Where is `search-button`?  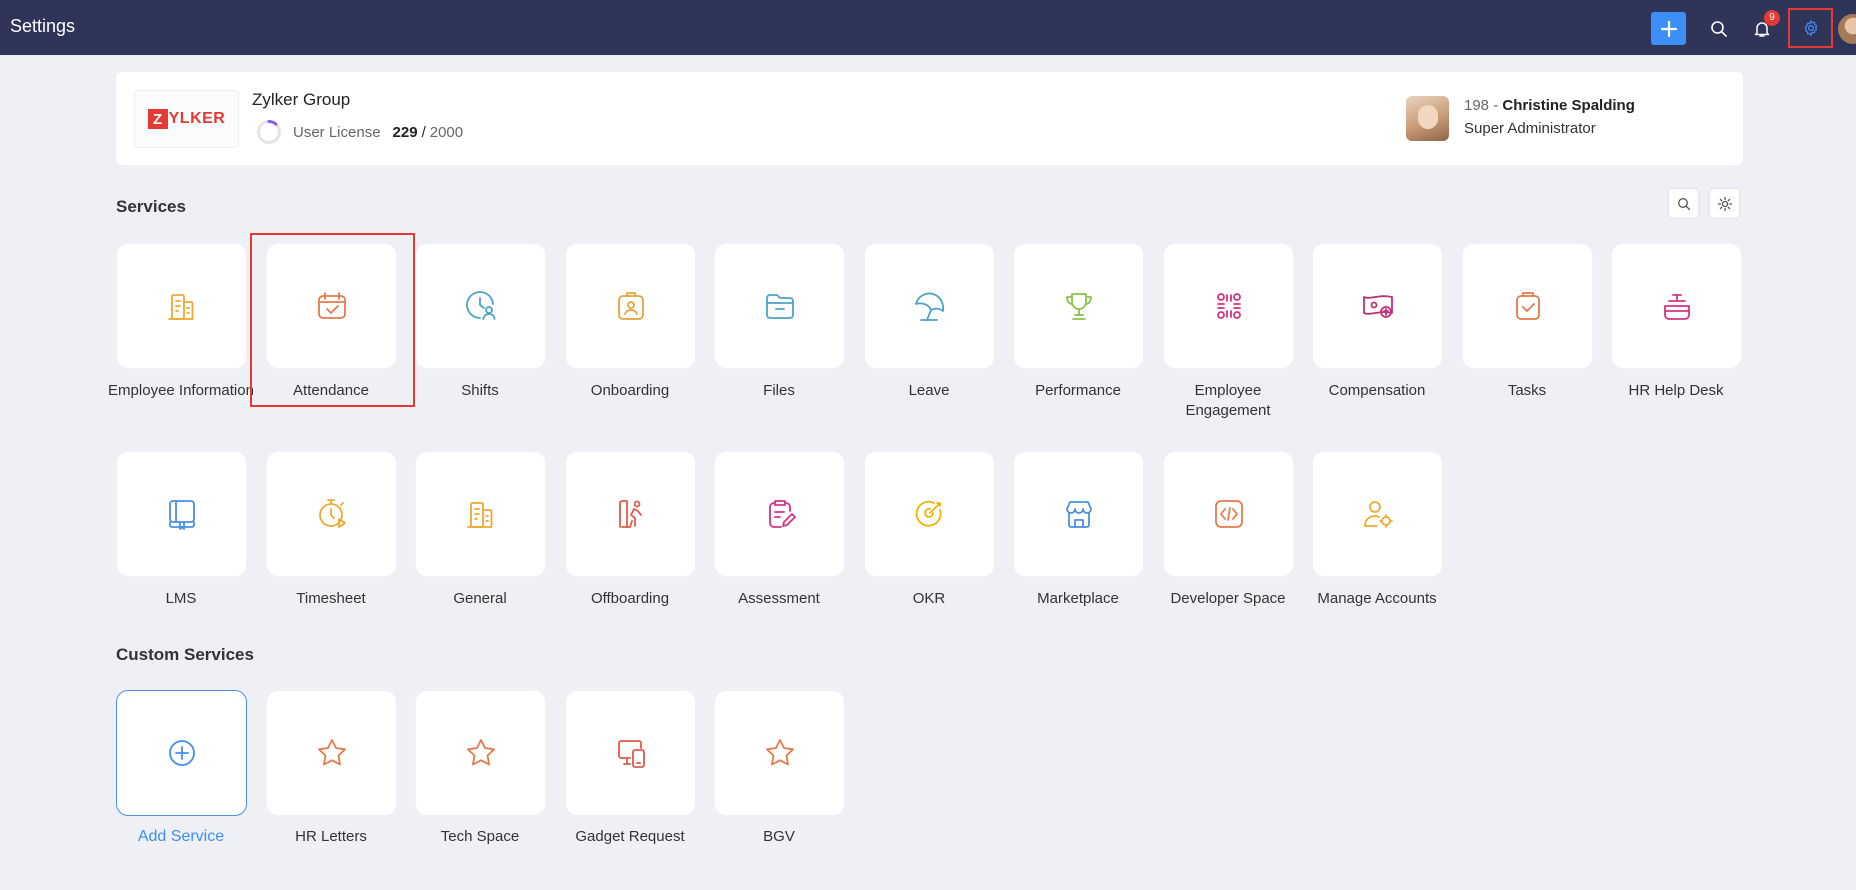 search-button is located at coordinates (1718, 28).